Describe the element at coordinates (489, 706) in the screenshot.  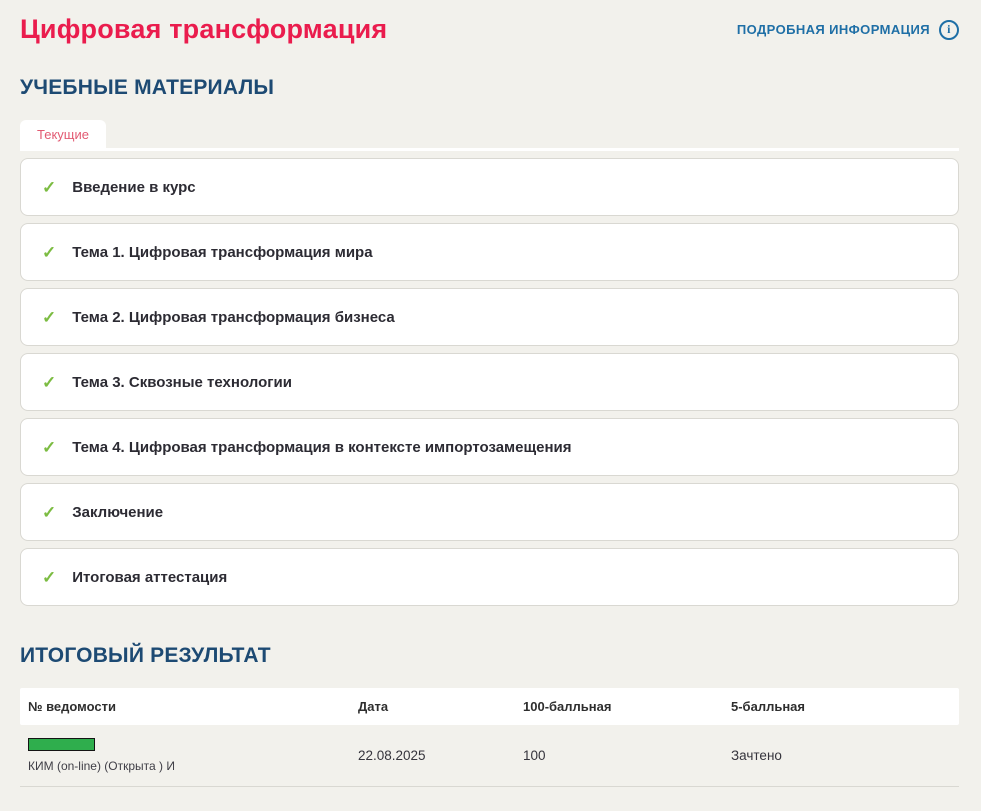
I see `results-table-header: № ведомости Дата 100-балльная 5-балльная` at that location.